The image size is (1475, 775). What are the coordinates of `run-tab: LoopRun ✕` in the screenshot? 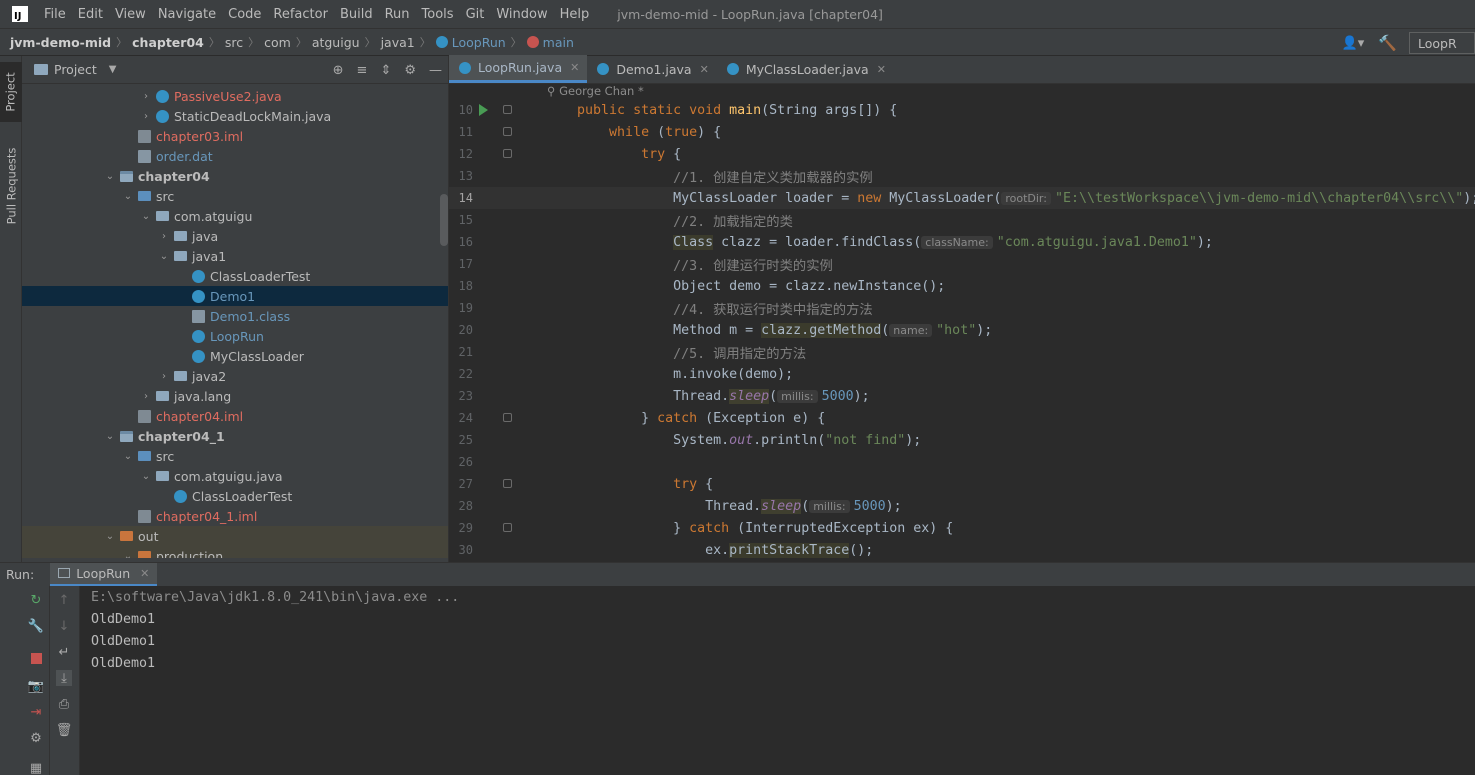 It's located at (104, 574).